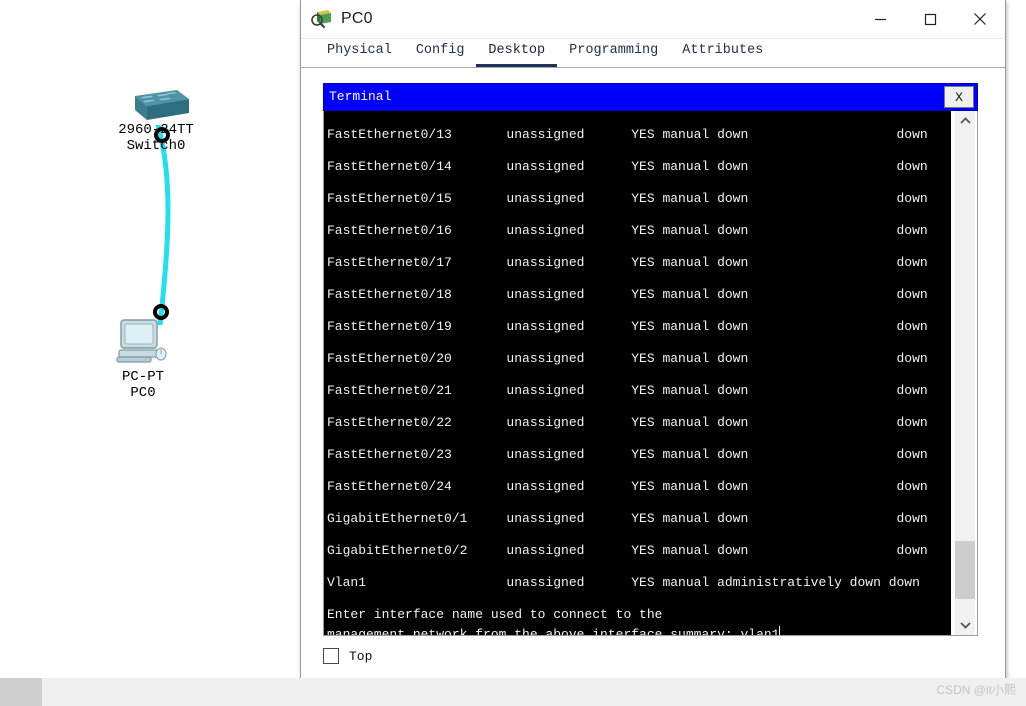 The height and width of the screenshot is (706, 1026). Describe the element at coordinates (359, 55) in the screenshot. I see `tab-physical: Physical` at that location.